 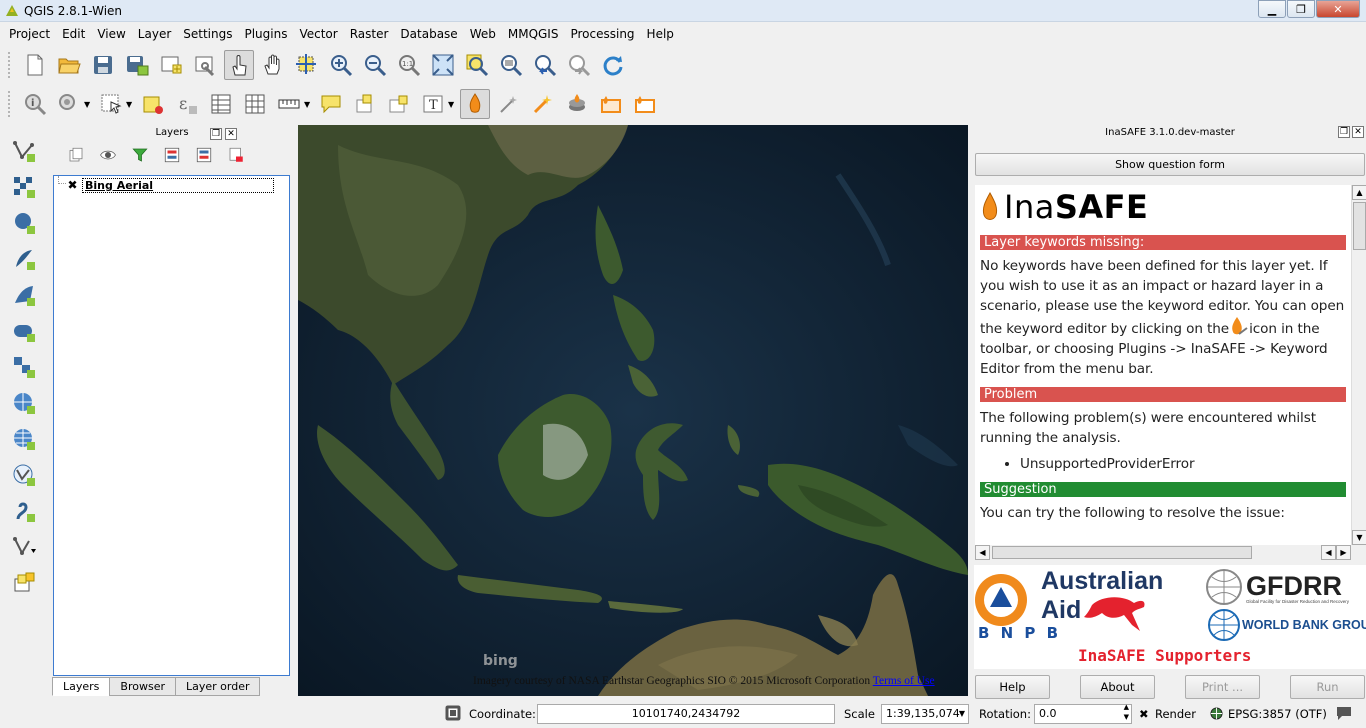 What do you see at coordinates (533, 34) in the screenshot?
I see `menu-mmqgis: MMQGIS` at bounding box center [533, 34].